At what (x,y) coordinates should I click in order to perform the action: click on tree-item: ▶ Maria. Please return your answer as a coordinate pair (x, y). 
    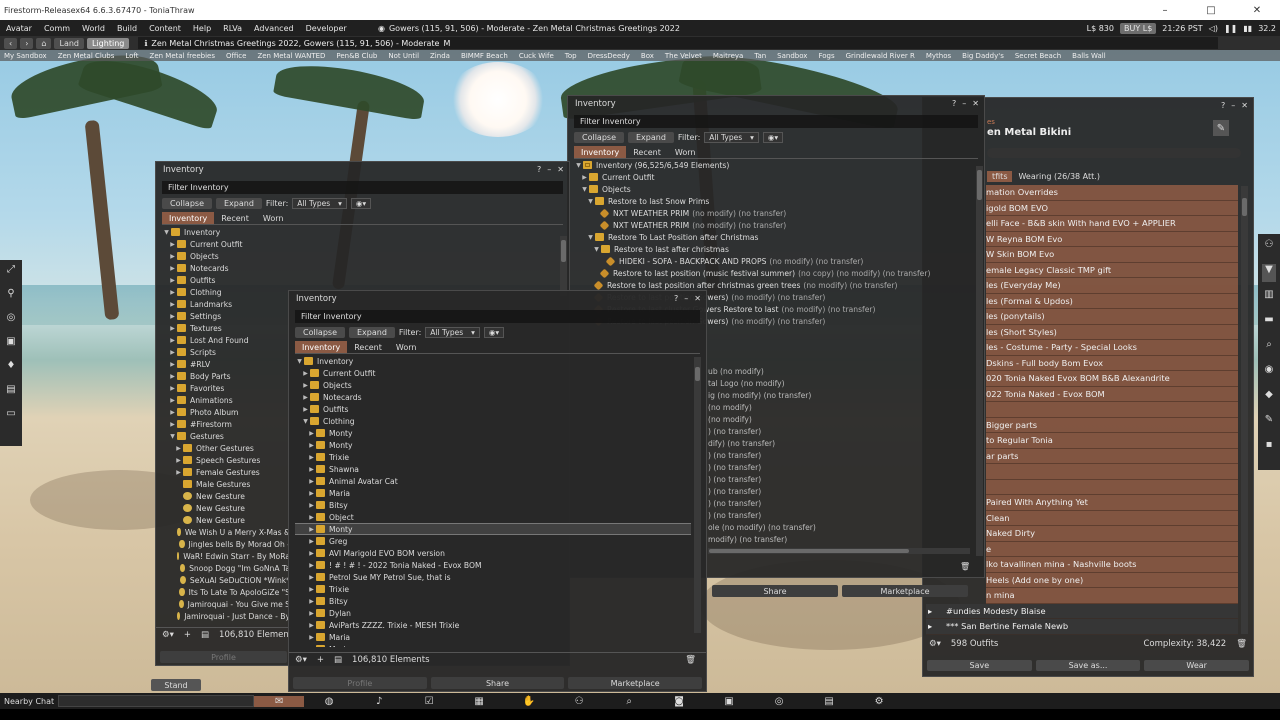
    Looking at the image, I should click on (493, 645).